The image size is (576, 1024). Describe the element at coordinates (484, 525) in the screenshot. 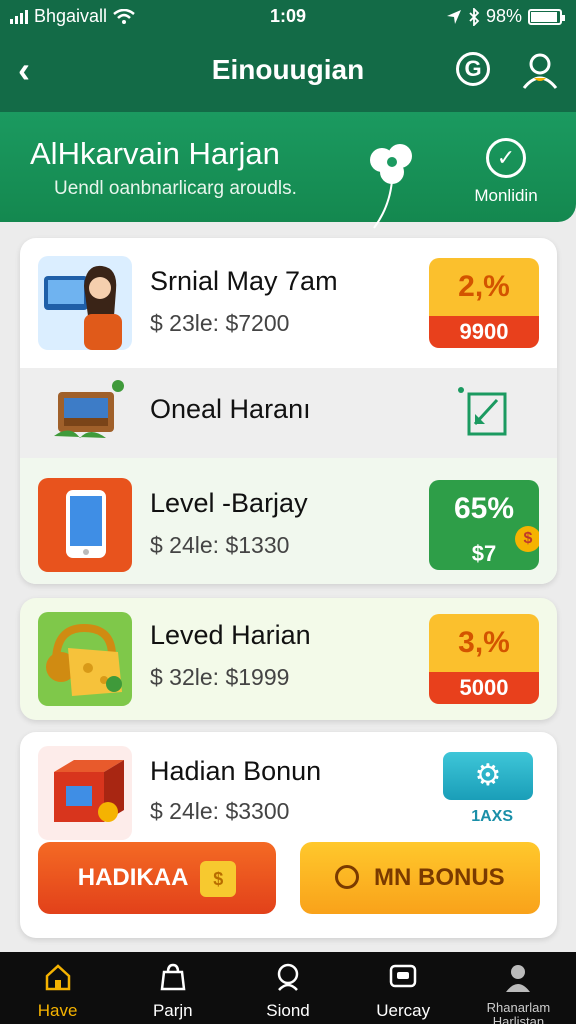

I see `discount-badge: 65% $7 $` at that location.